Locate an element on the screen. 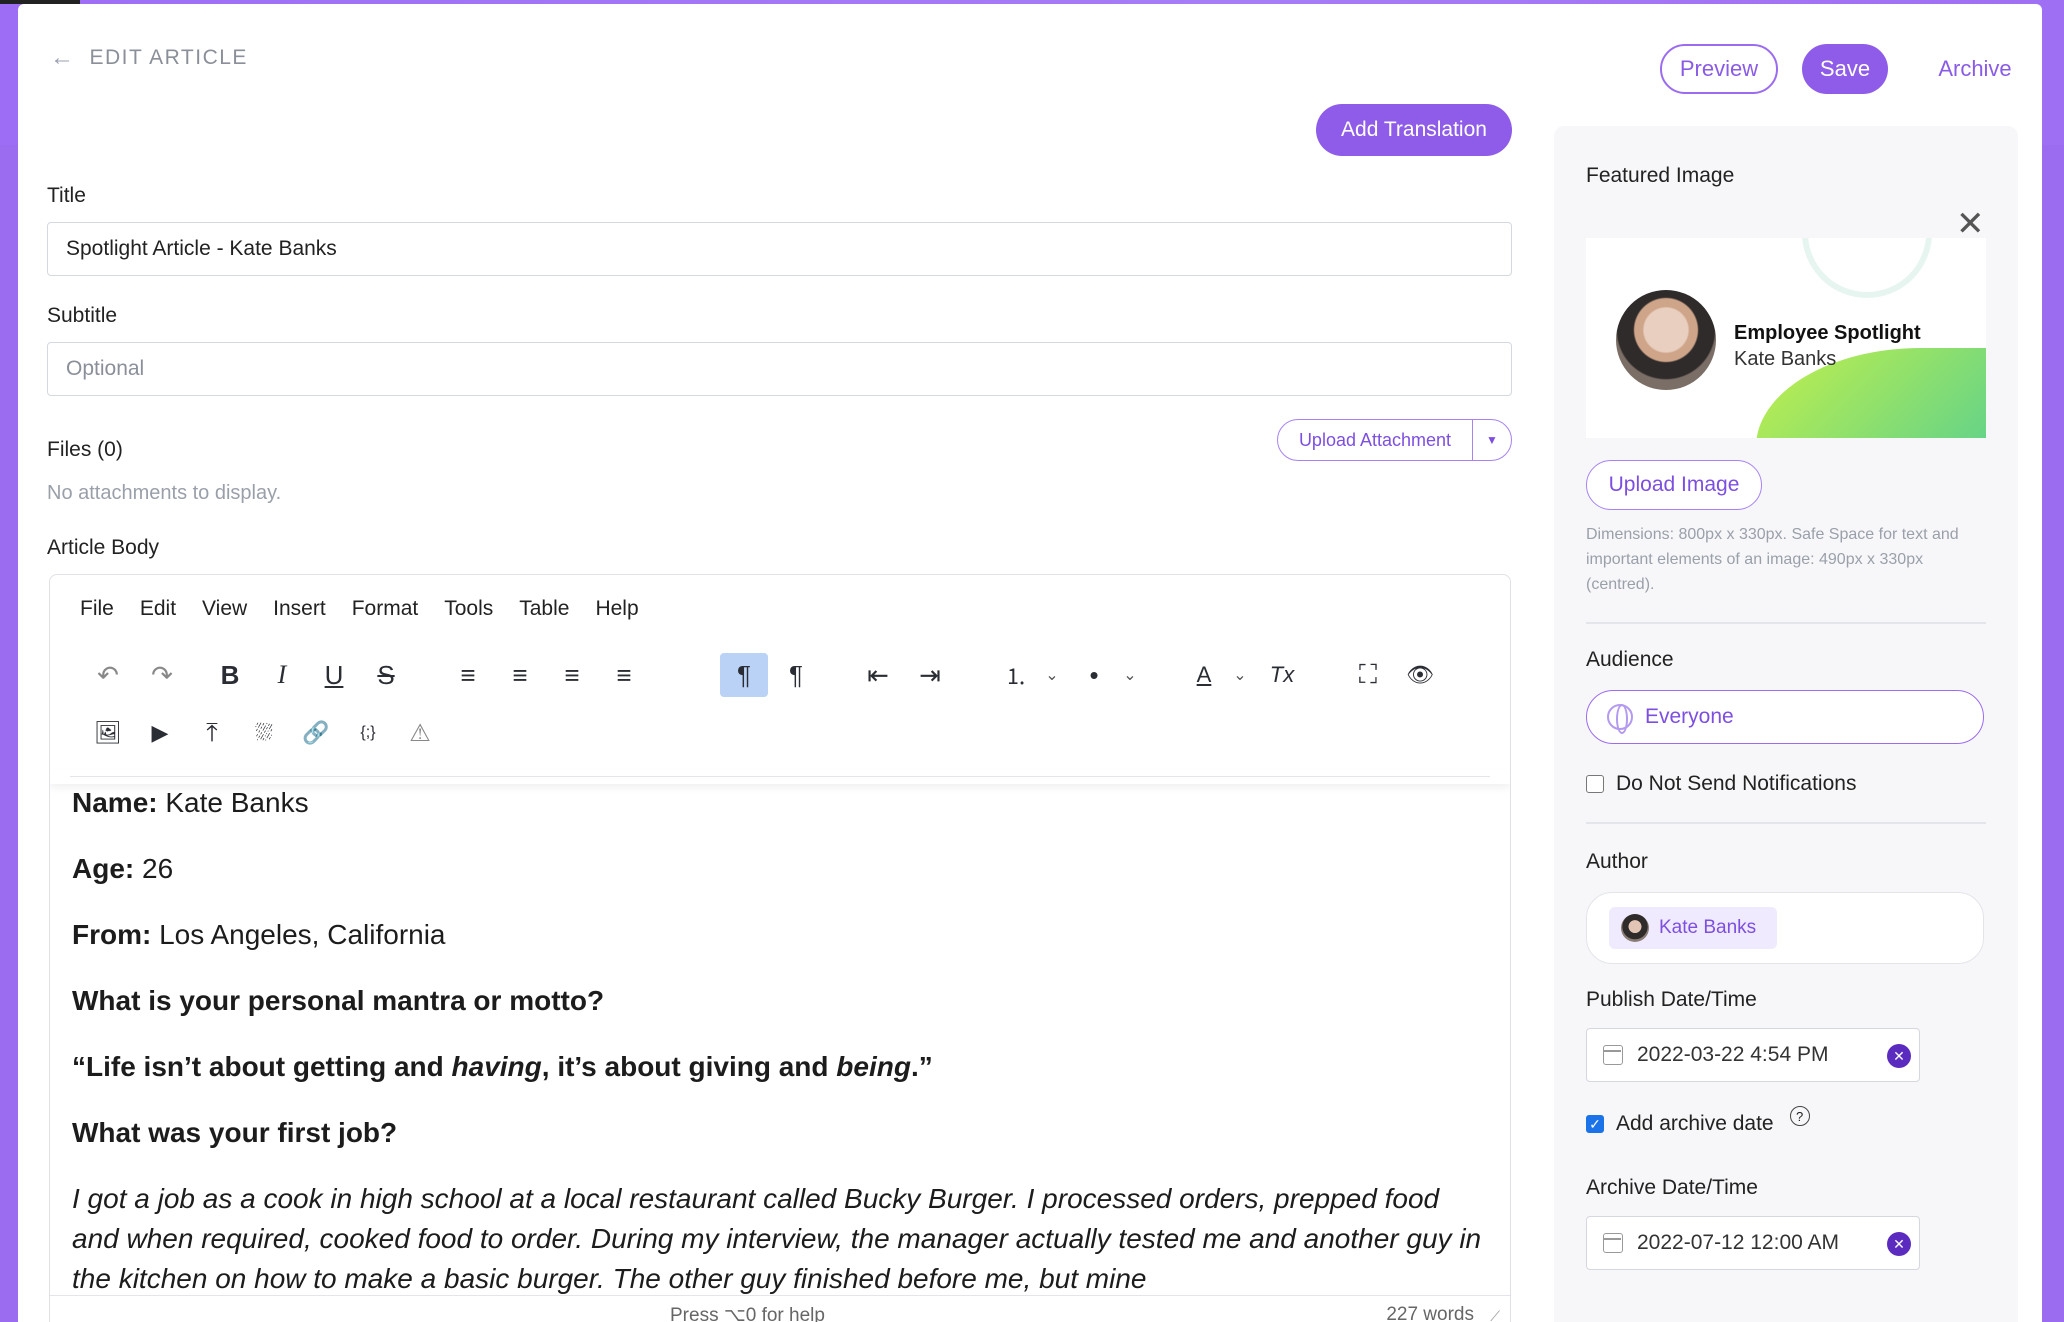  quote-part: , it’s about giving and is located at coordinates (689, 1066).